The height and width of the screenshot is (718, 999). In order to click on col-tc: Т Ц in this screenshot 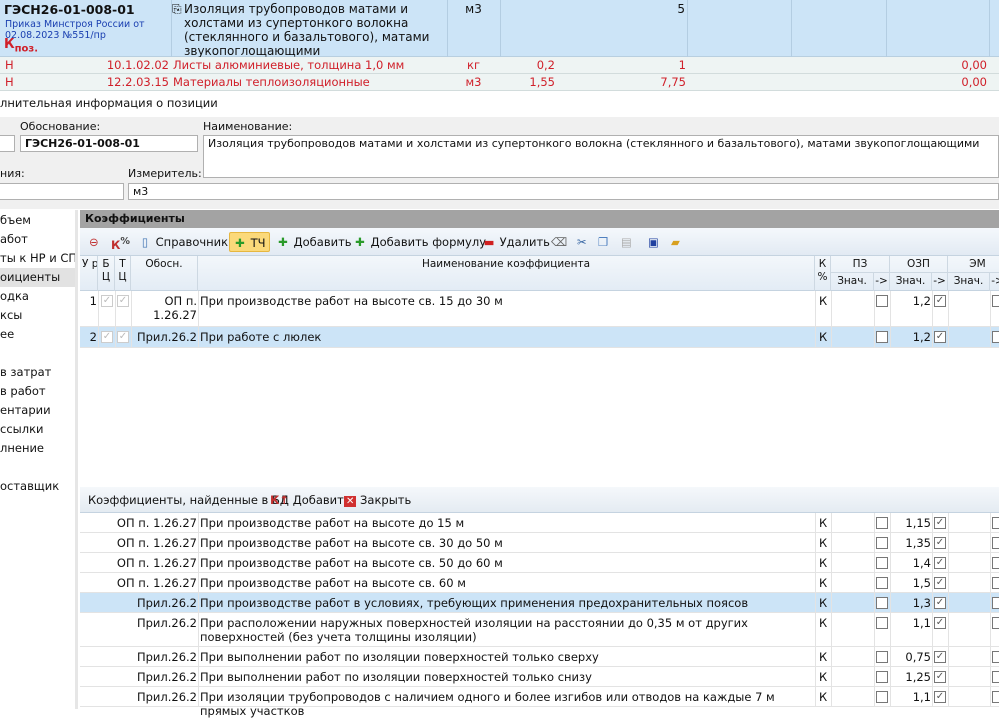, I will do `click(123, 273)`.